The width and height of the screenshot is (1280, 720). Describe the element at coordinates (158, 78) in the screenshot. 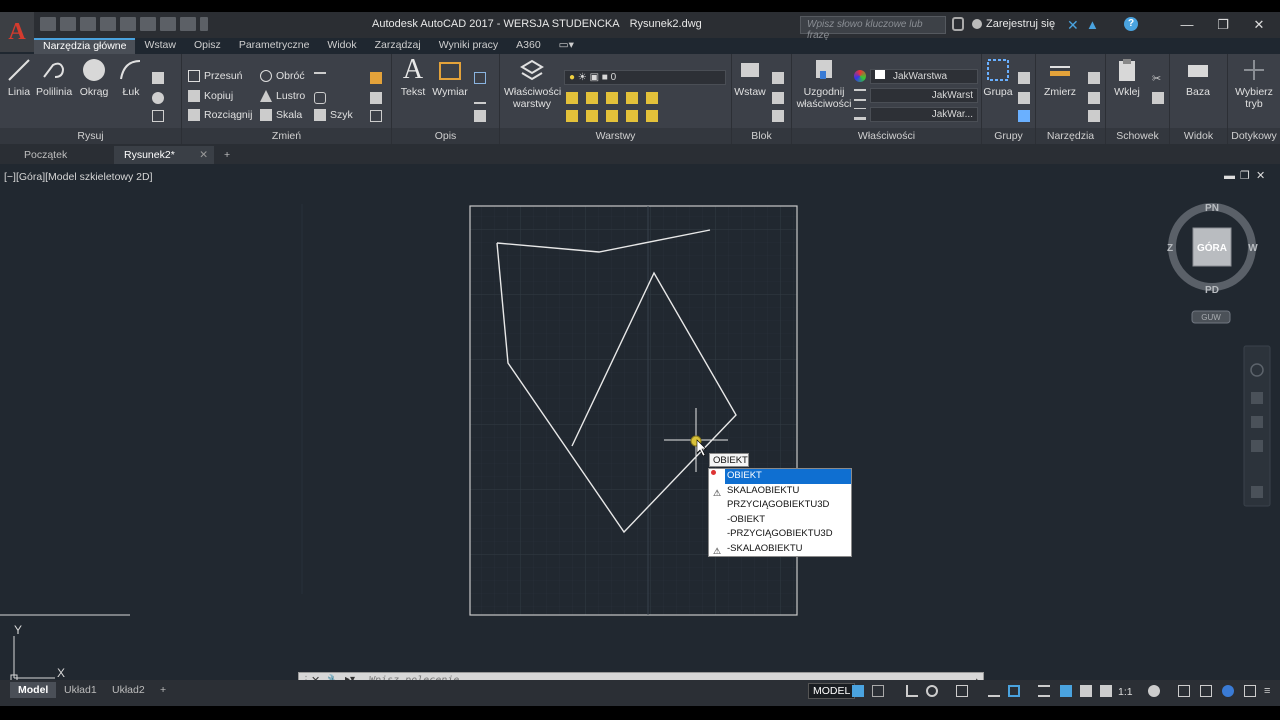

I see `rectangle-icon` at that location.